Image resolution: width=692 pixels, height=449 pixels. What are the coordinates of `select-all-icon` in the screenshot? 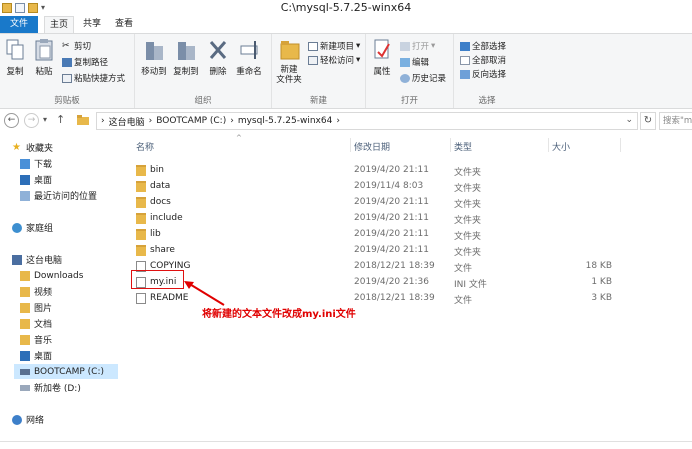 It's located at (465, 46).